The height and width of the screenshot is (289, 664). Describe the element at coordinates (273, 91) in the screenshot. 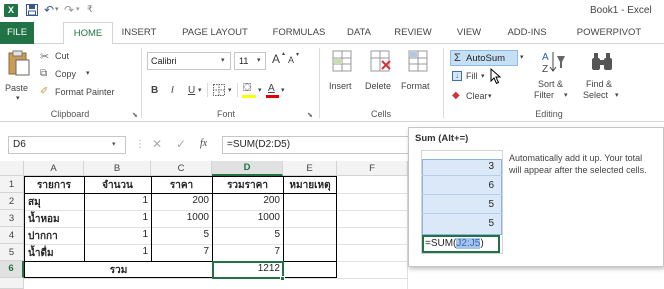

I see `font-color-button: A` at that location.